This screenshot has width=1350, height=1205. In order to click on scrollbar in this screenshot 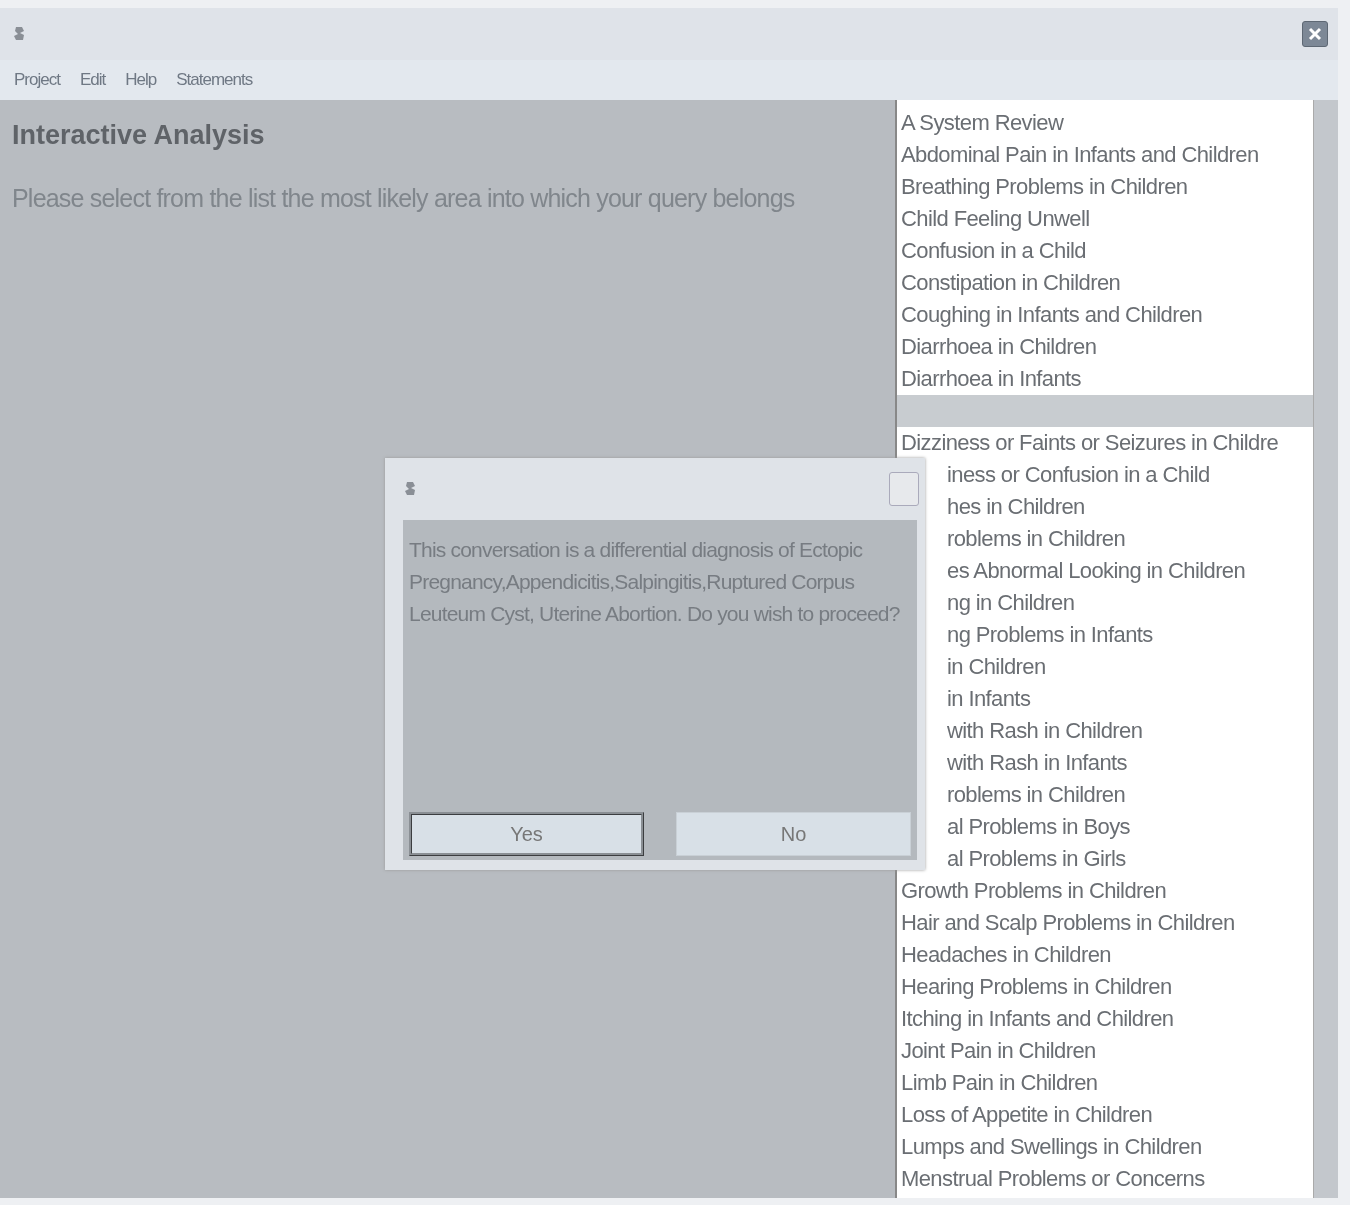, I will do `click(1325, 649)`.